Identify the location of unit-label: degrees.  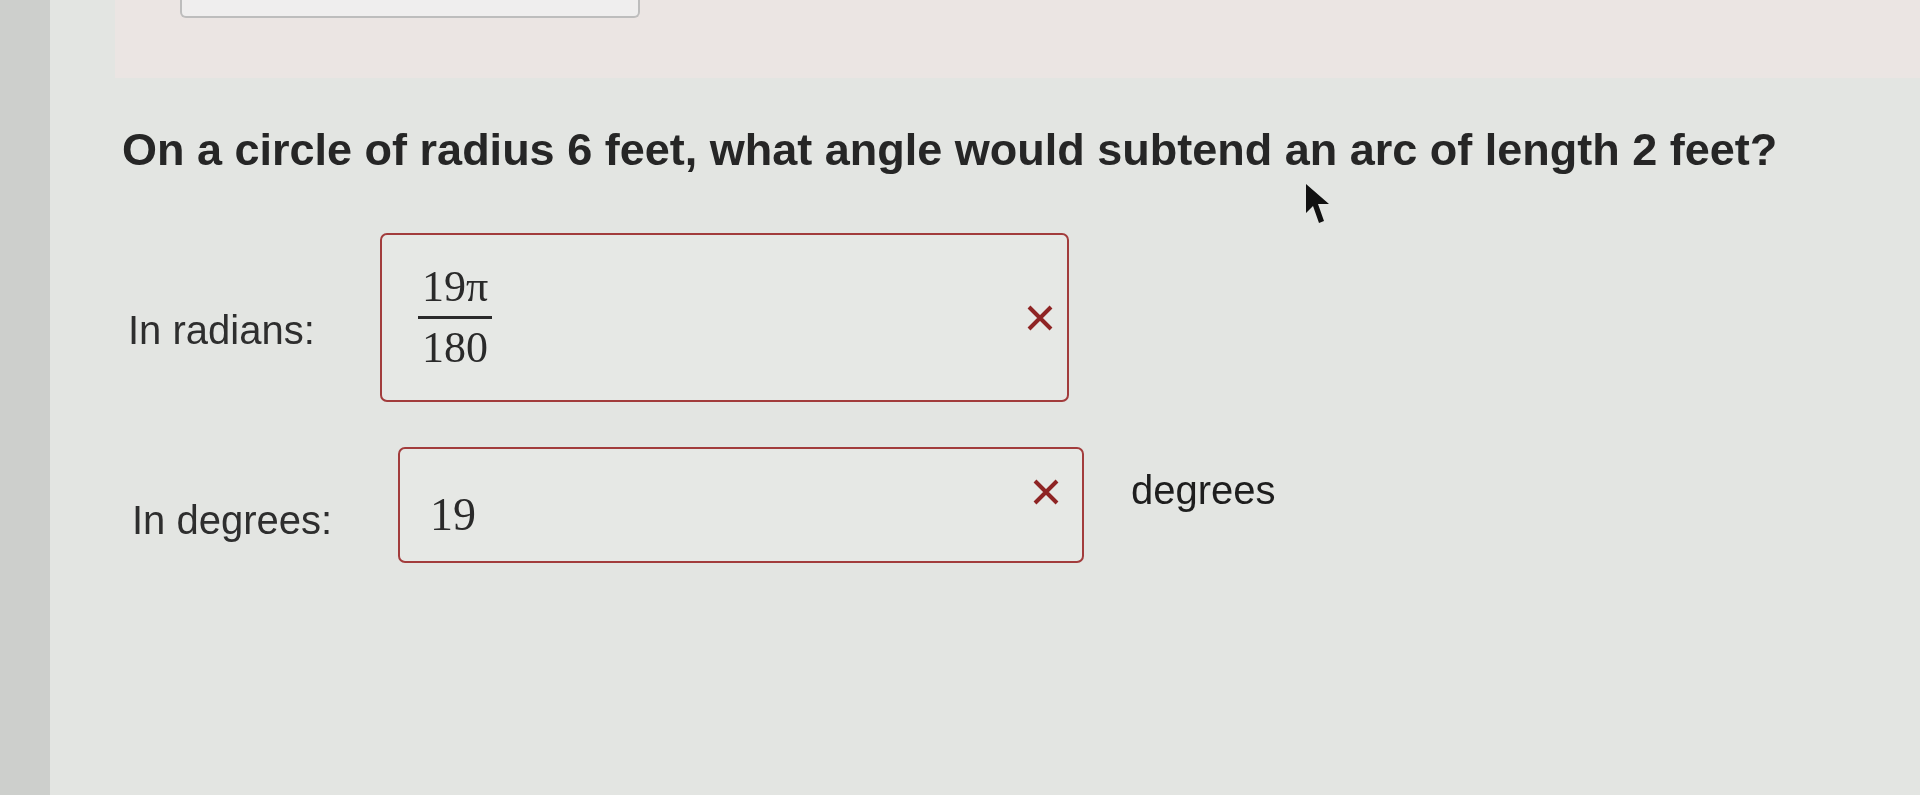
(1203, 490).